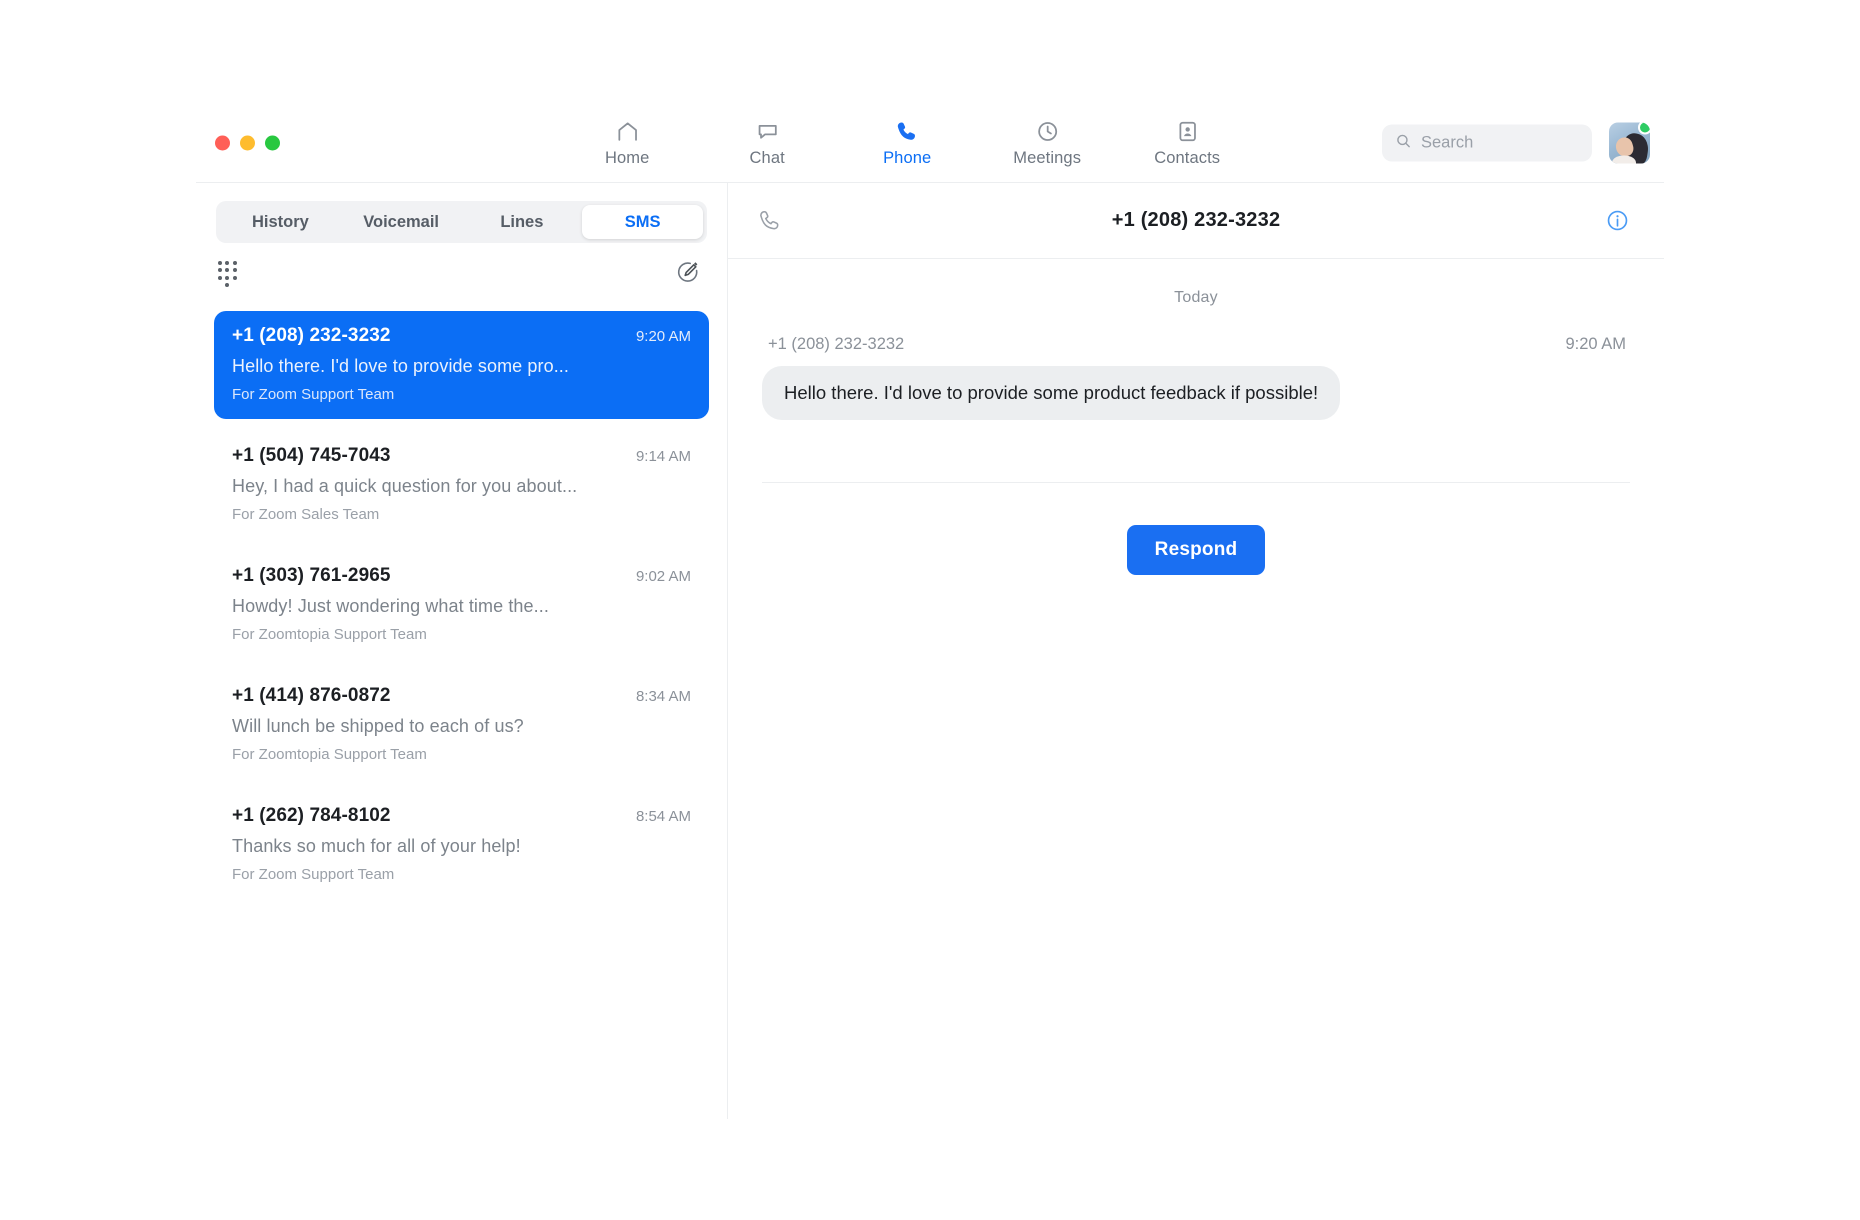 This screenshot has width=1860, height=1220. I want to click on dialpad-icon, so click(227, 274).